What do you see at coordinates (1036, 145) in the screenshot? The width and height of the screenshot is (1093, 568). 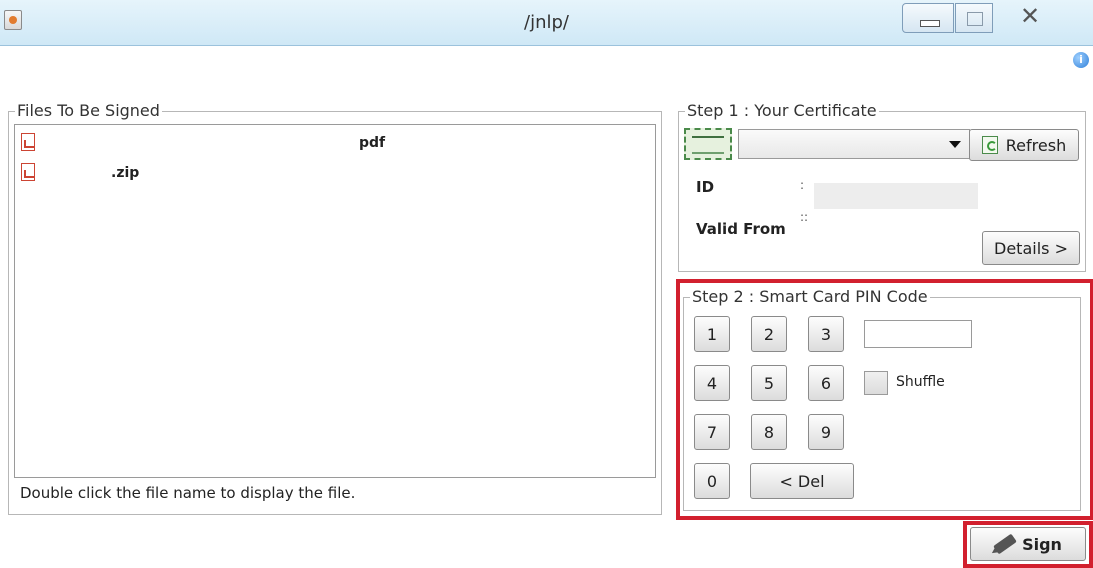 I see `refresh-label: Refresh` at bounding box center [1036, 145].